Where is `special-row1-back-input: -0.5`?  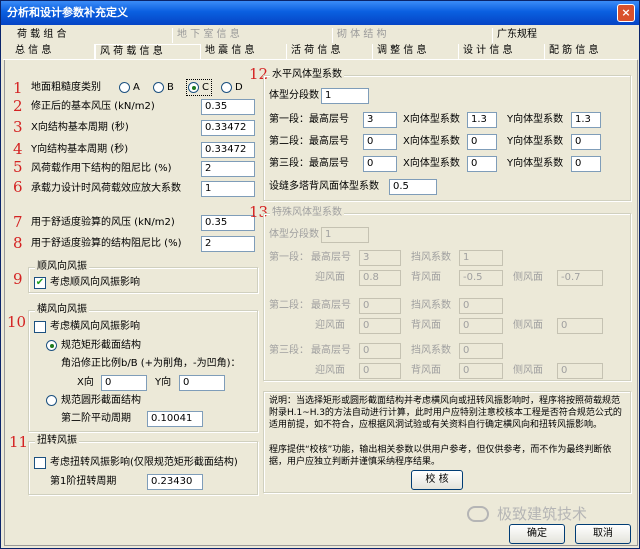
special-row1-back-input: -0.5 is located at coordinates (481, 278).